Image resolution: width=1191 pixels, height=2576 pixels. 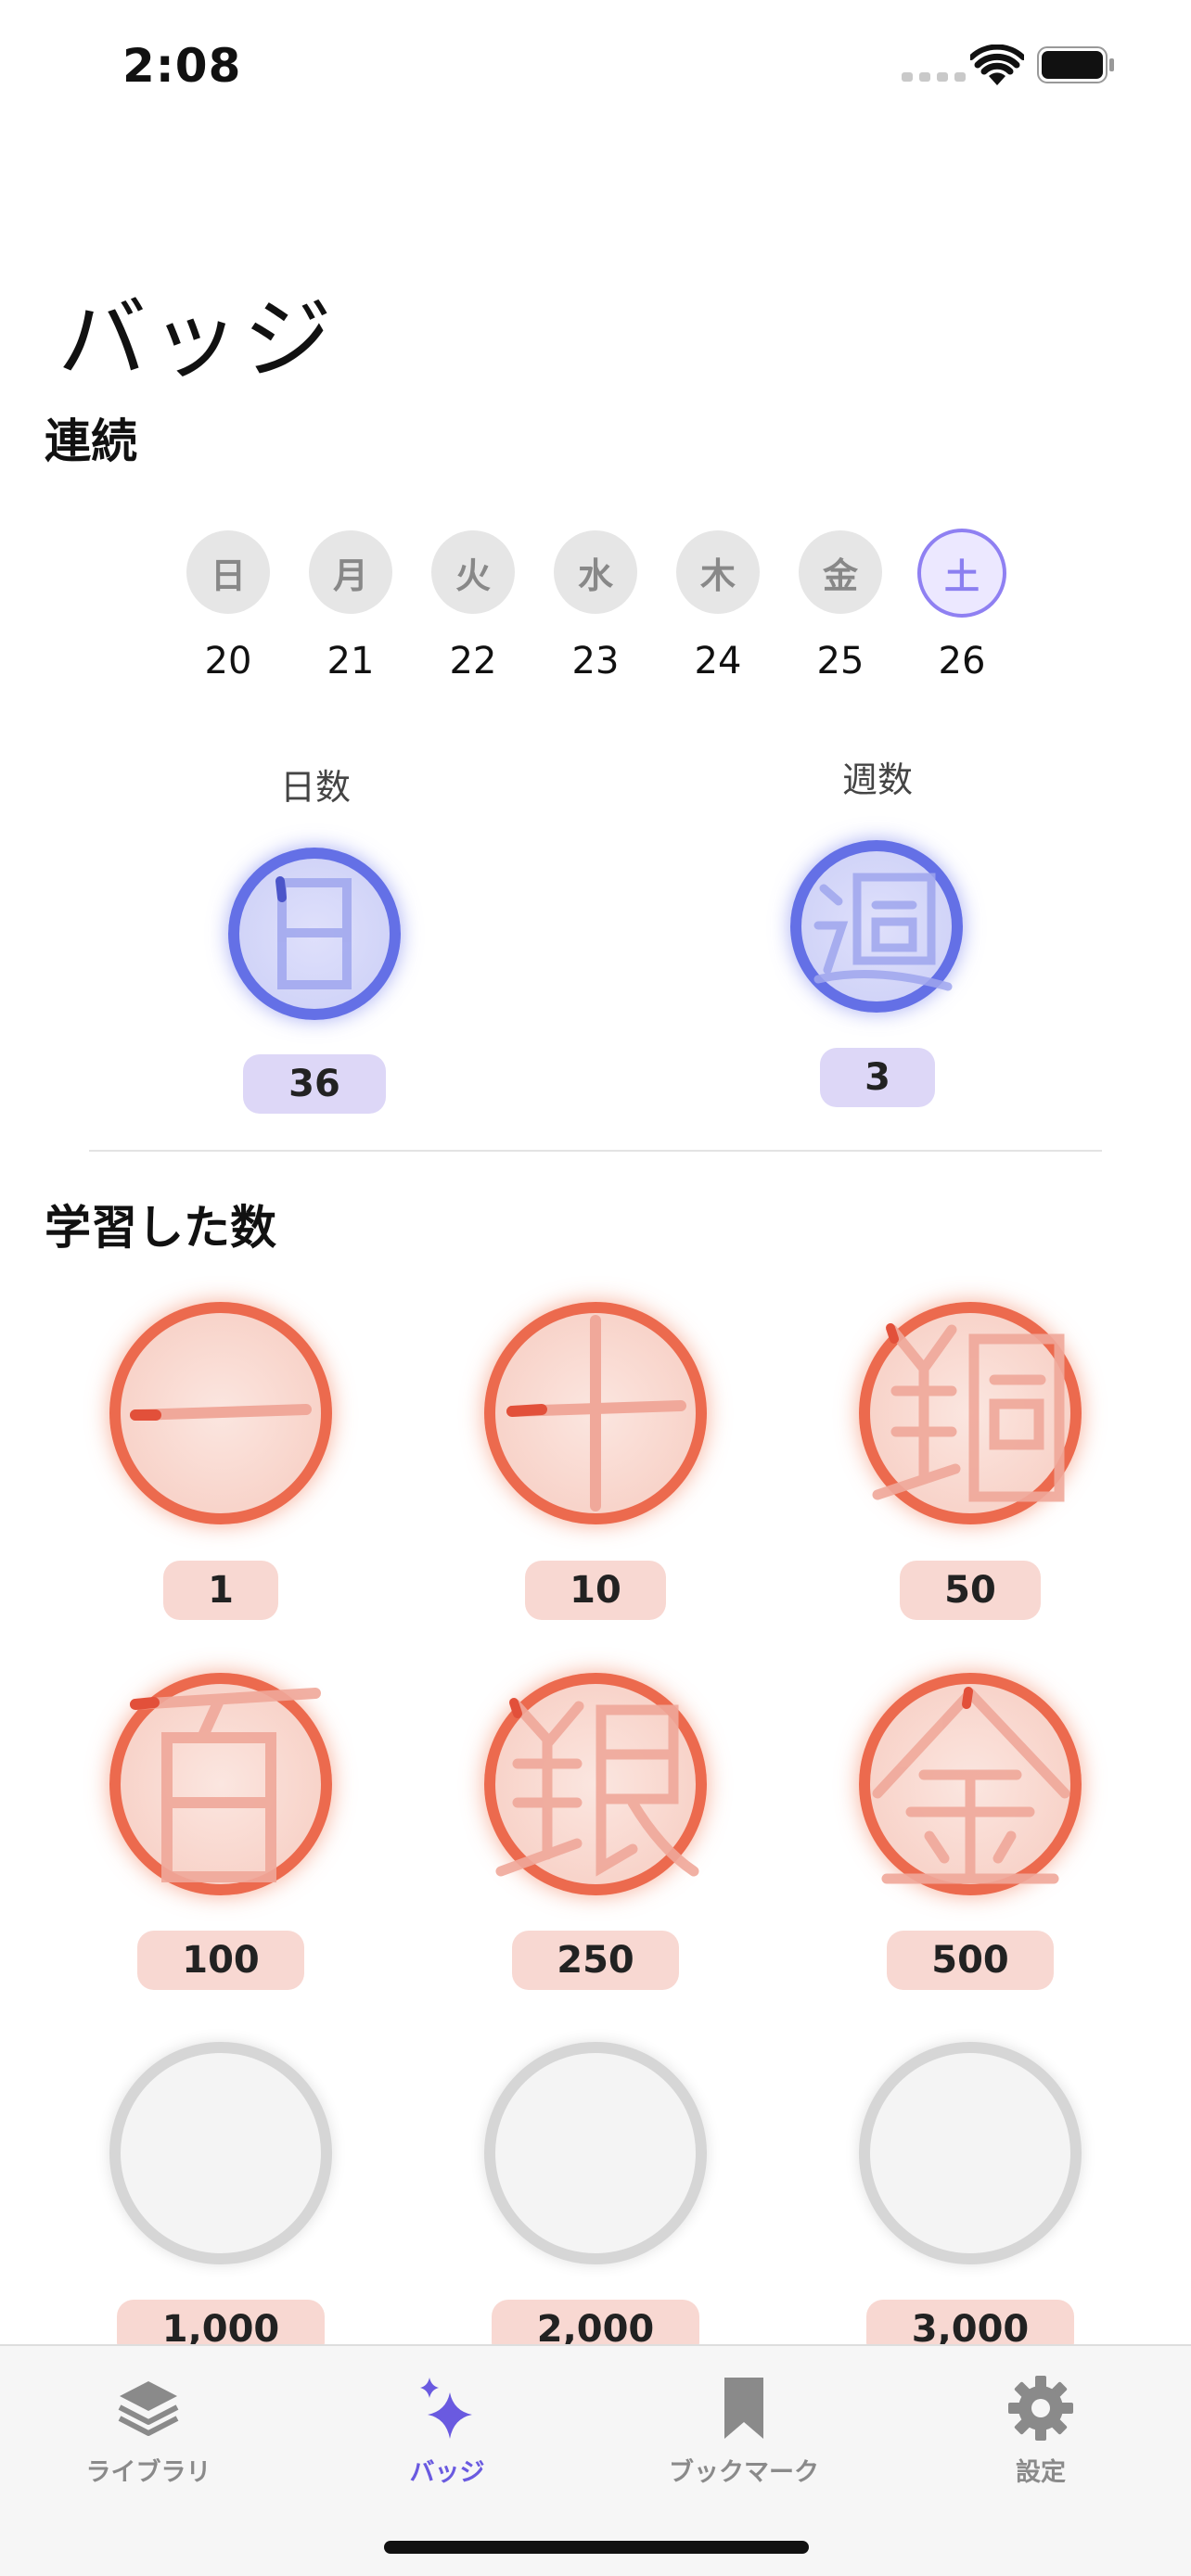 What do you see at coordinates (351, 661) in the screenshot?
I see `day-date: 21` at bounding box center [351, 661].